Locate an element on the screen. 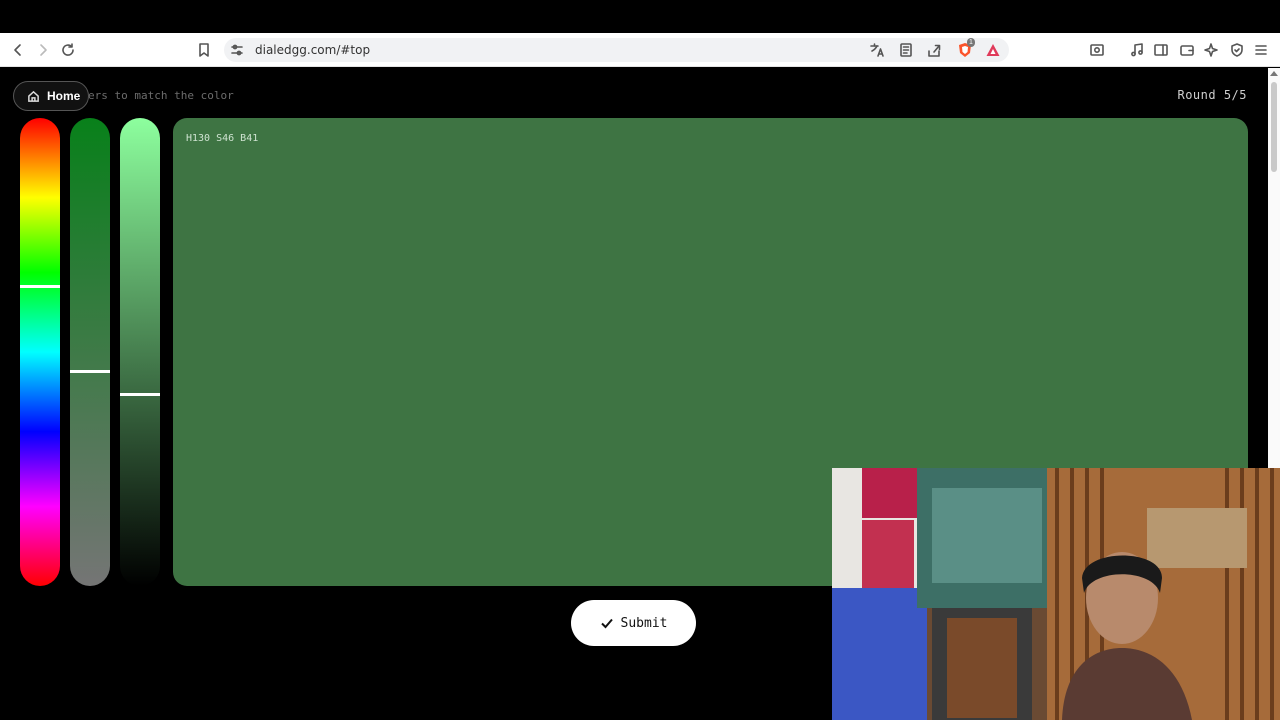 The width and height of the screenshot is (1280, 720). window-top-strip is located at coordinates (640, 16).